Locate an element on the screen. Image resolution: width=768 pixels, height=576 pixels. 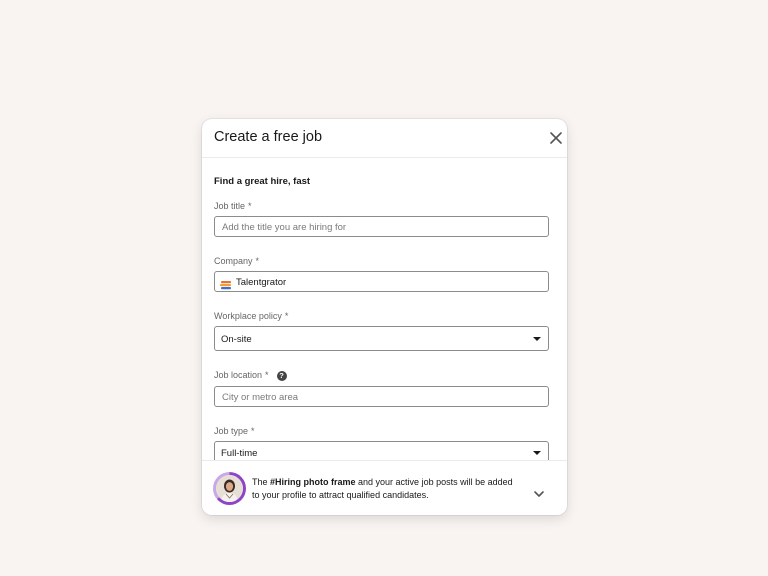
workplace-policy-select: On-site is located at coordinates (381, 338).